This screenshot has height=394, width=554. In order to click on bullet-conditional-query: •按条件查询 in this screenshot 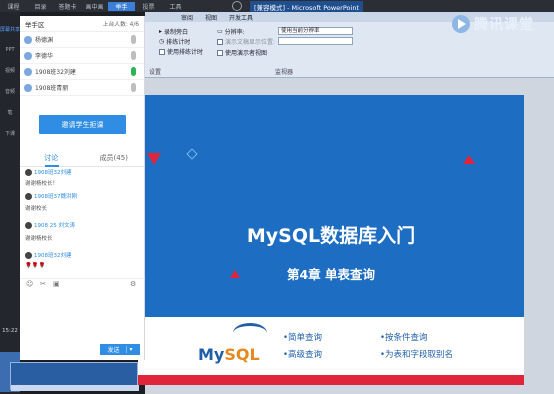, I will do `click(404, 338)`.